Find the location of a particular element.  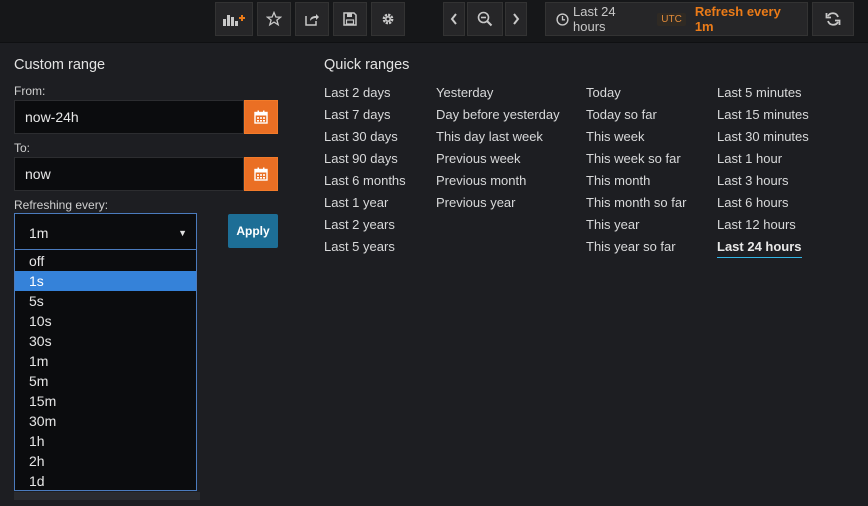

quick-range-label: Last 1 hour is located at coordinates (750, 158).